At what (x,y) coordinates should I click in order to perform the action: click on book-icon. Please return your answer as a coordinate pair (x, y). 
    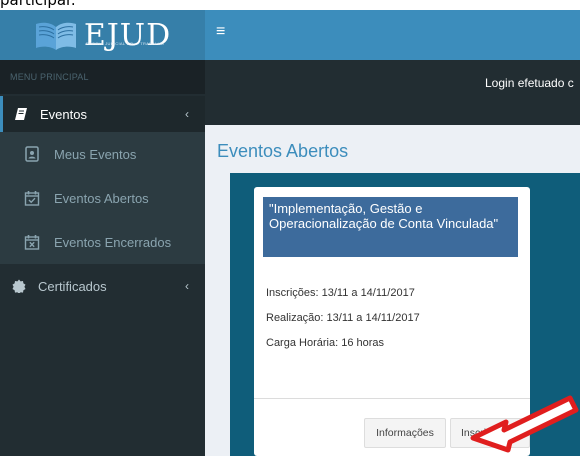
    Looking at the image, I should click on (21, 114).